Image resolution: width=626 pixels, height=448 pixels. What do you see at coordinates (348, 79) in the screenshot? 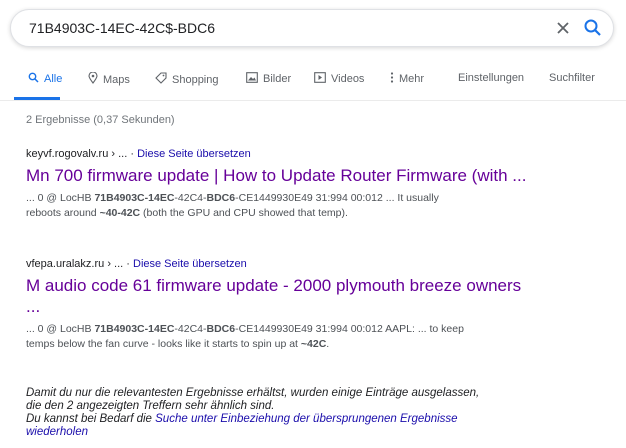
I see `tab-label: Videos` at bounding box center [348, 79].